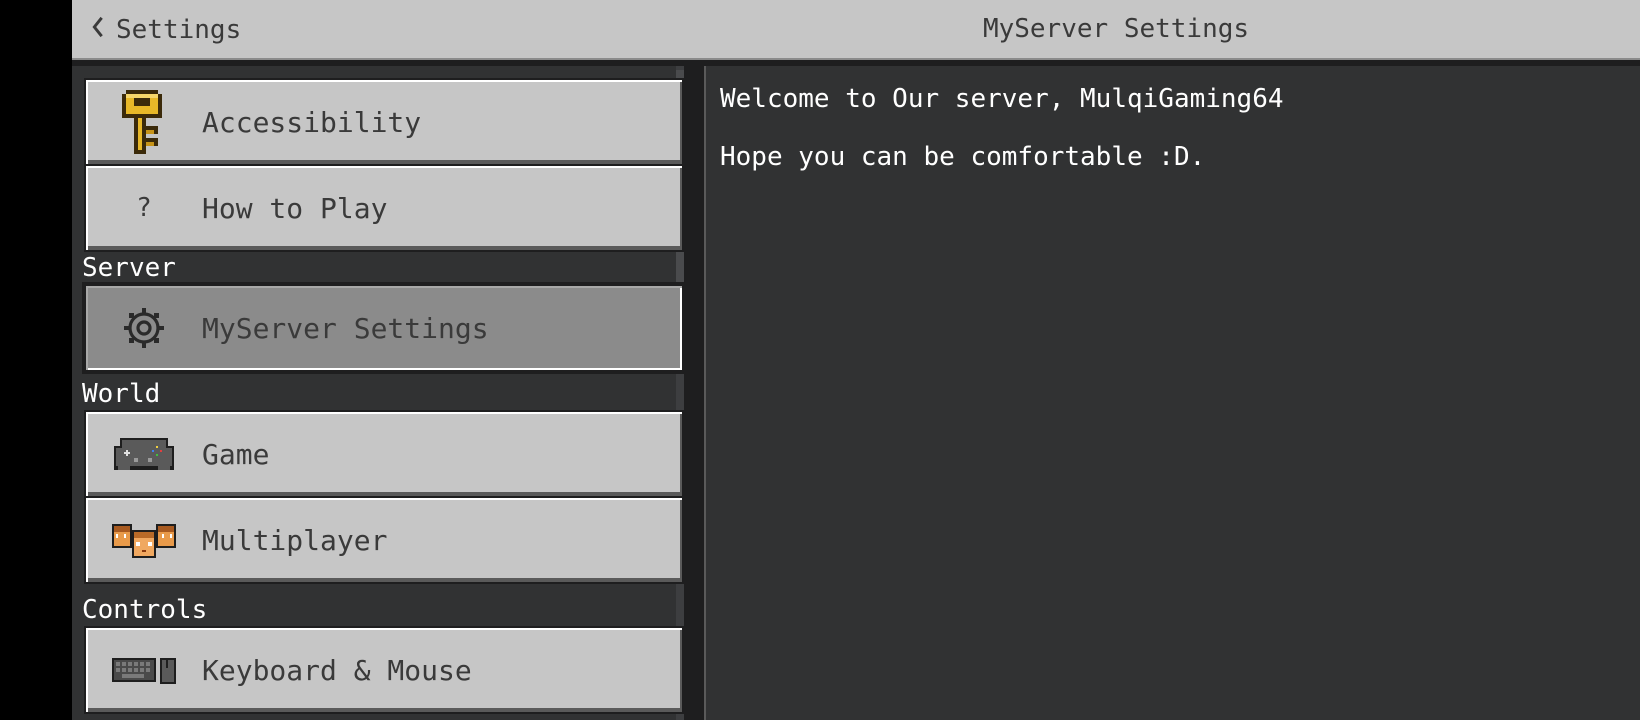  I want to click on sidebar-item-label: MyServer Settings, so click(345, 328).